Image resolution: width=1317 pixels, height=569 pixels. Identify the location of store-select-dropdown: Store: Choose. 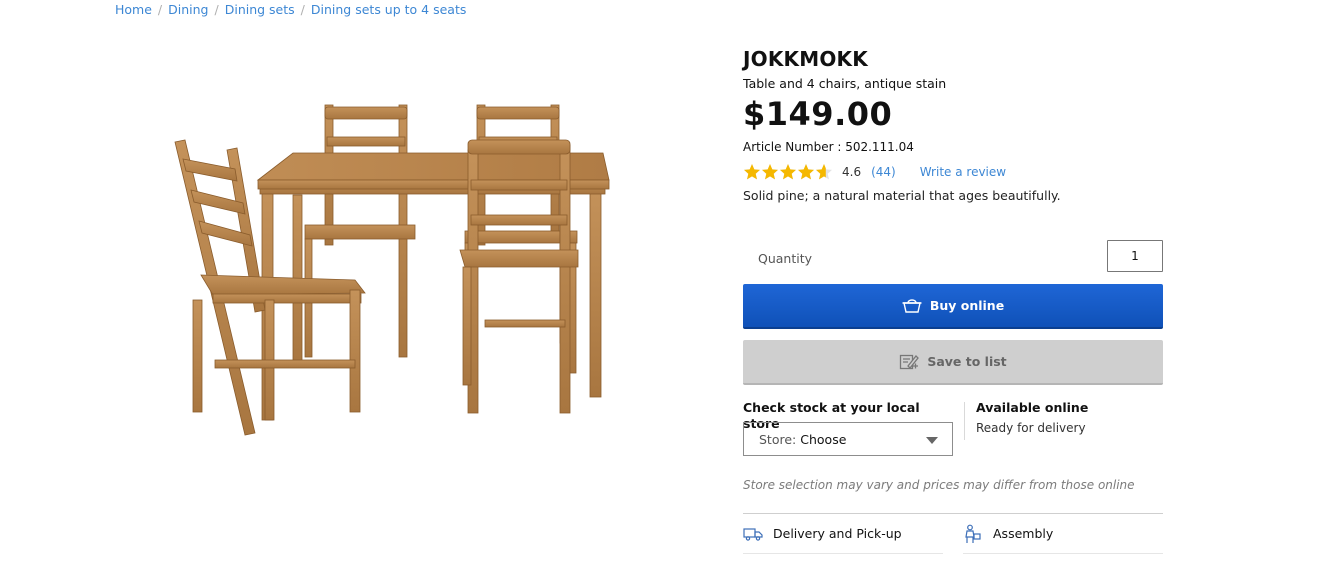
(848, 439).